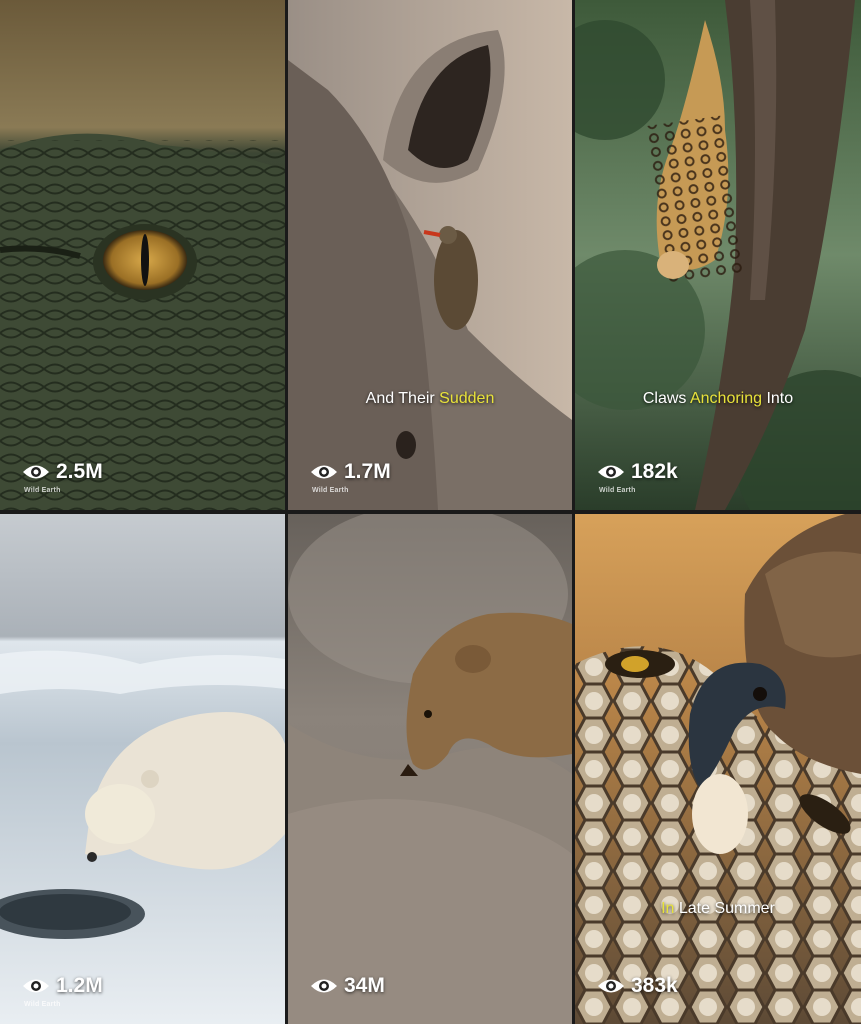 This screenshot has height=1024, width=861. I want to click on view-count: 1.7M, so click(350, 472).